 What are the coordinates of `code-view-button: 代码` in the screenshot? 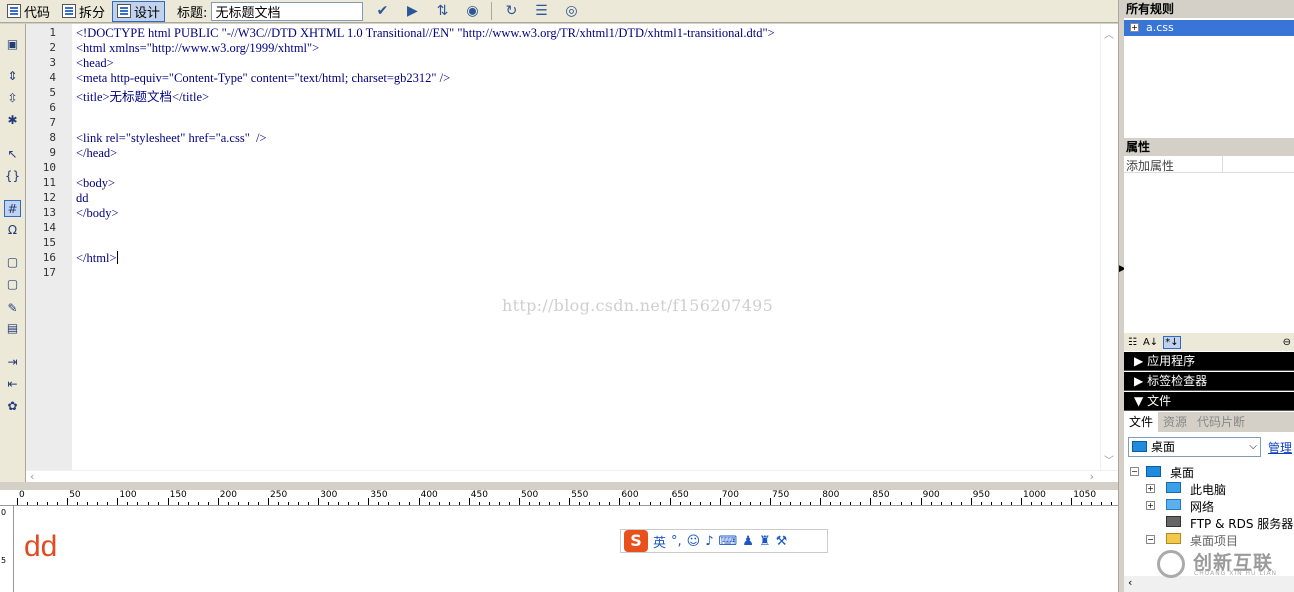 It's located at (28, 11).